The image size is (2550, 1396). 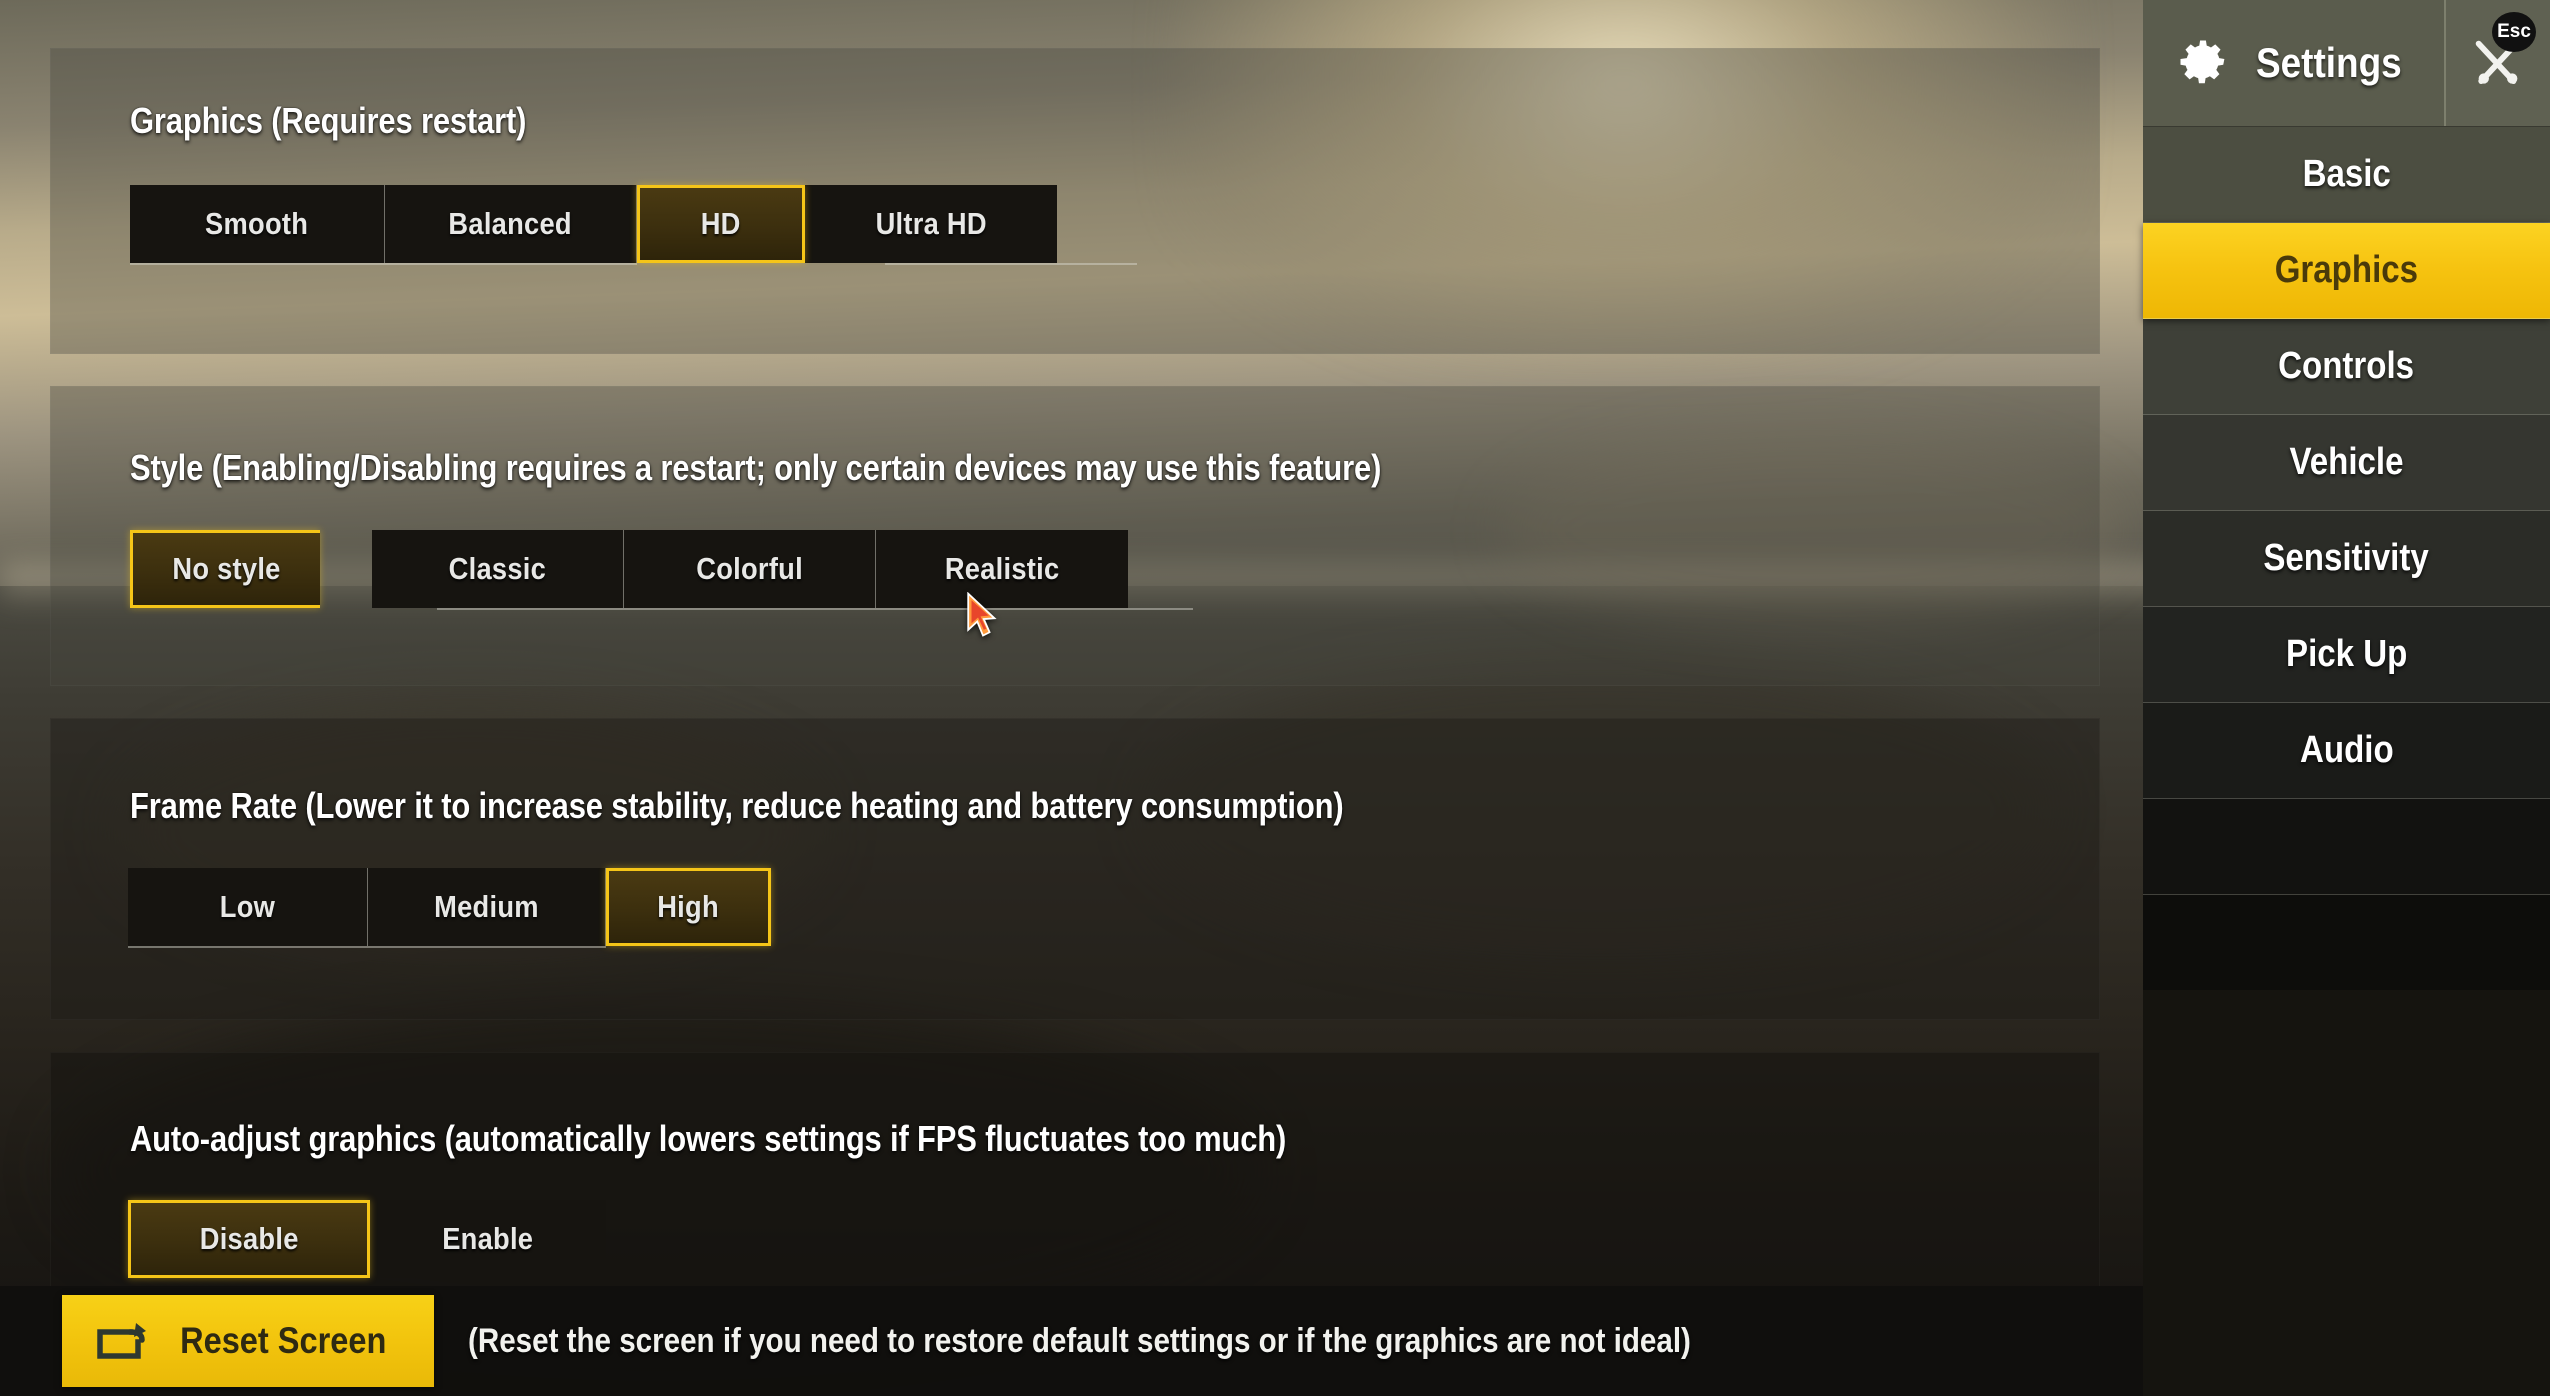 I want to click on sidebar-item-controls: Controls, so click(x=2346, y=367).